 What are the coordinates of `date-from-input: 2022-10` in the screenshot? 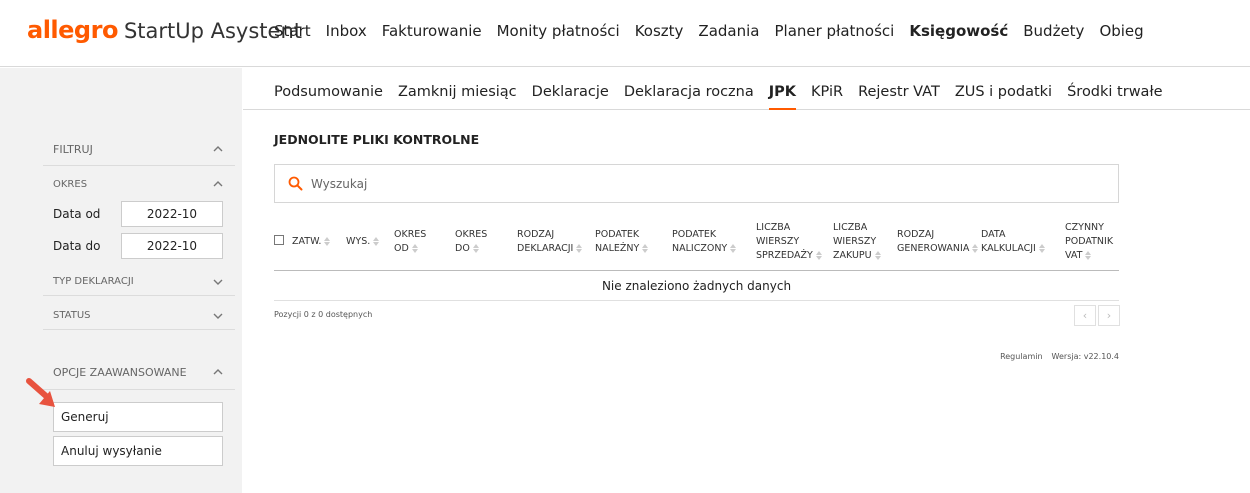 It's located at (172, 214).